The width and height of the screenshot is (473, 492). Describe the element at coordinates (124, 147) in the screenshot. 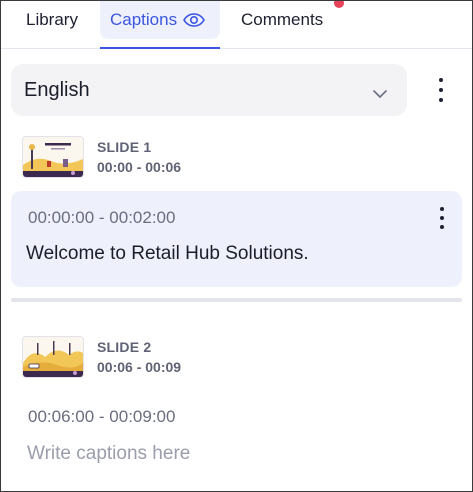

I see `slide-1-label: SLIDE 1` at that location.